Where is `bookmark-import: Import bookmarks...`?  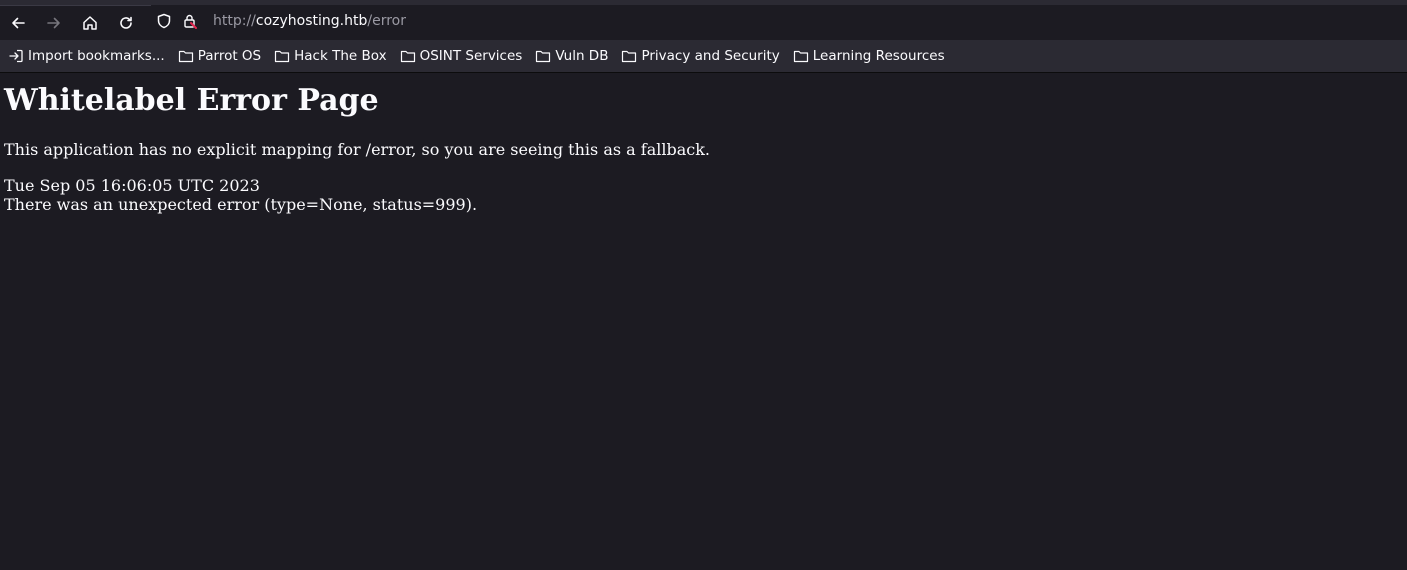
bookmark-import: Import bookmarks... is located at coordinates (86, 56).